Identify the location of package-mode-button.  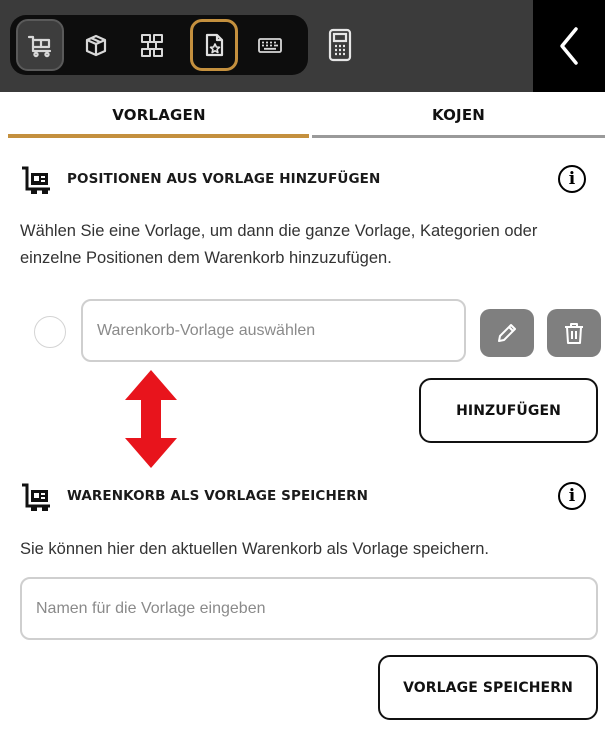
(96, 45).